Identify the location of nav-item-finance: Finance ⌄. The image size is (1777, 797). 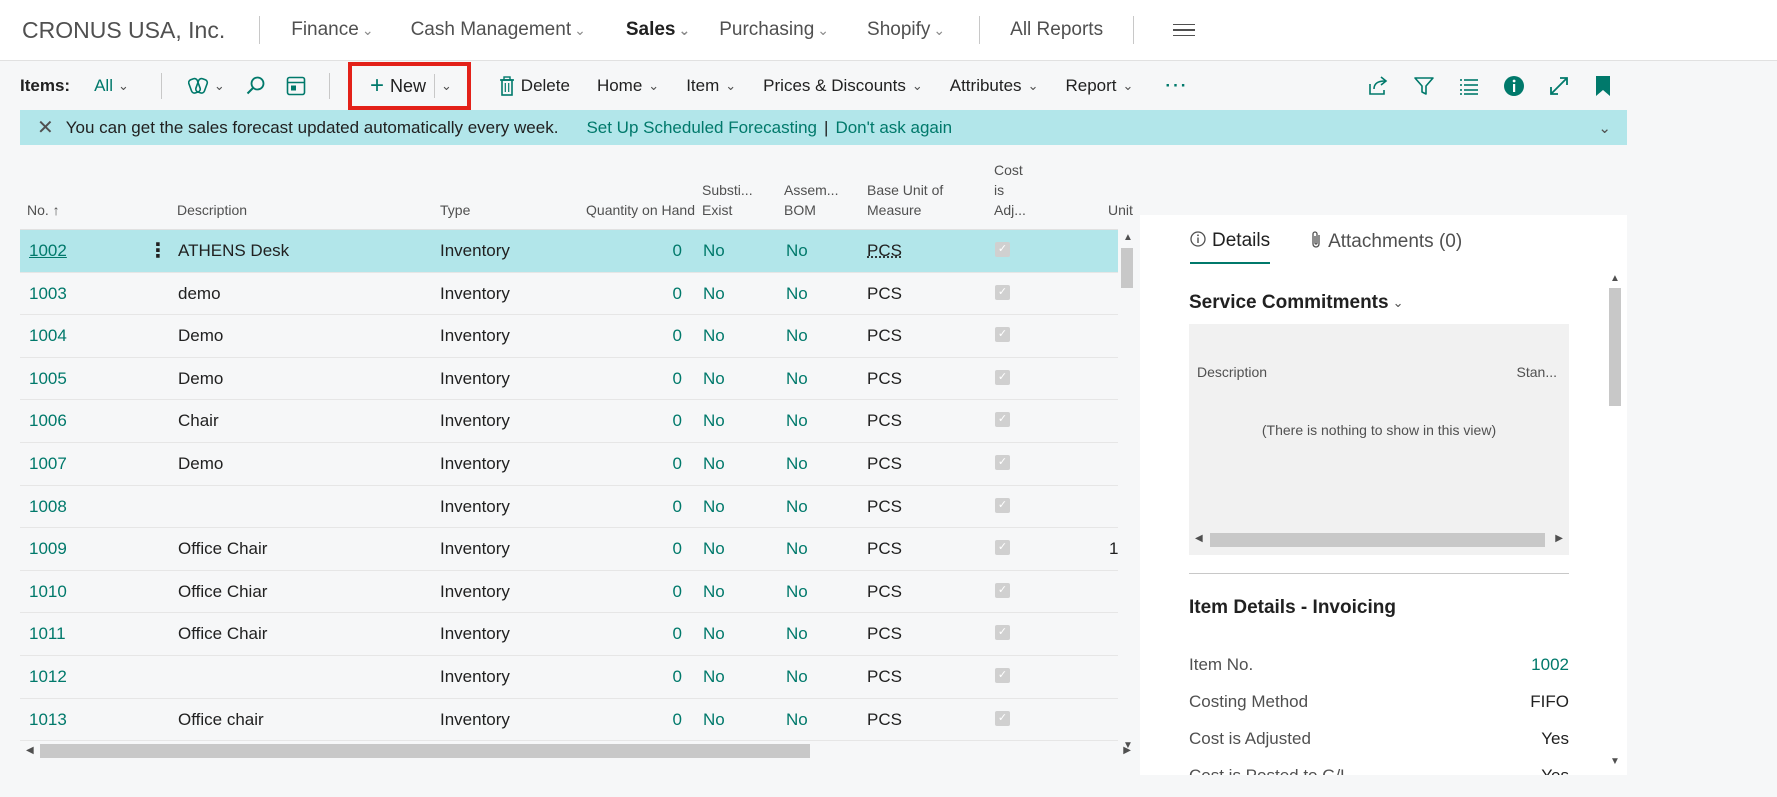
(332, 30).